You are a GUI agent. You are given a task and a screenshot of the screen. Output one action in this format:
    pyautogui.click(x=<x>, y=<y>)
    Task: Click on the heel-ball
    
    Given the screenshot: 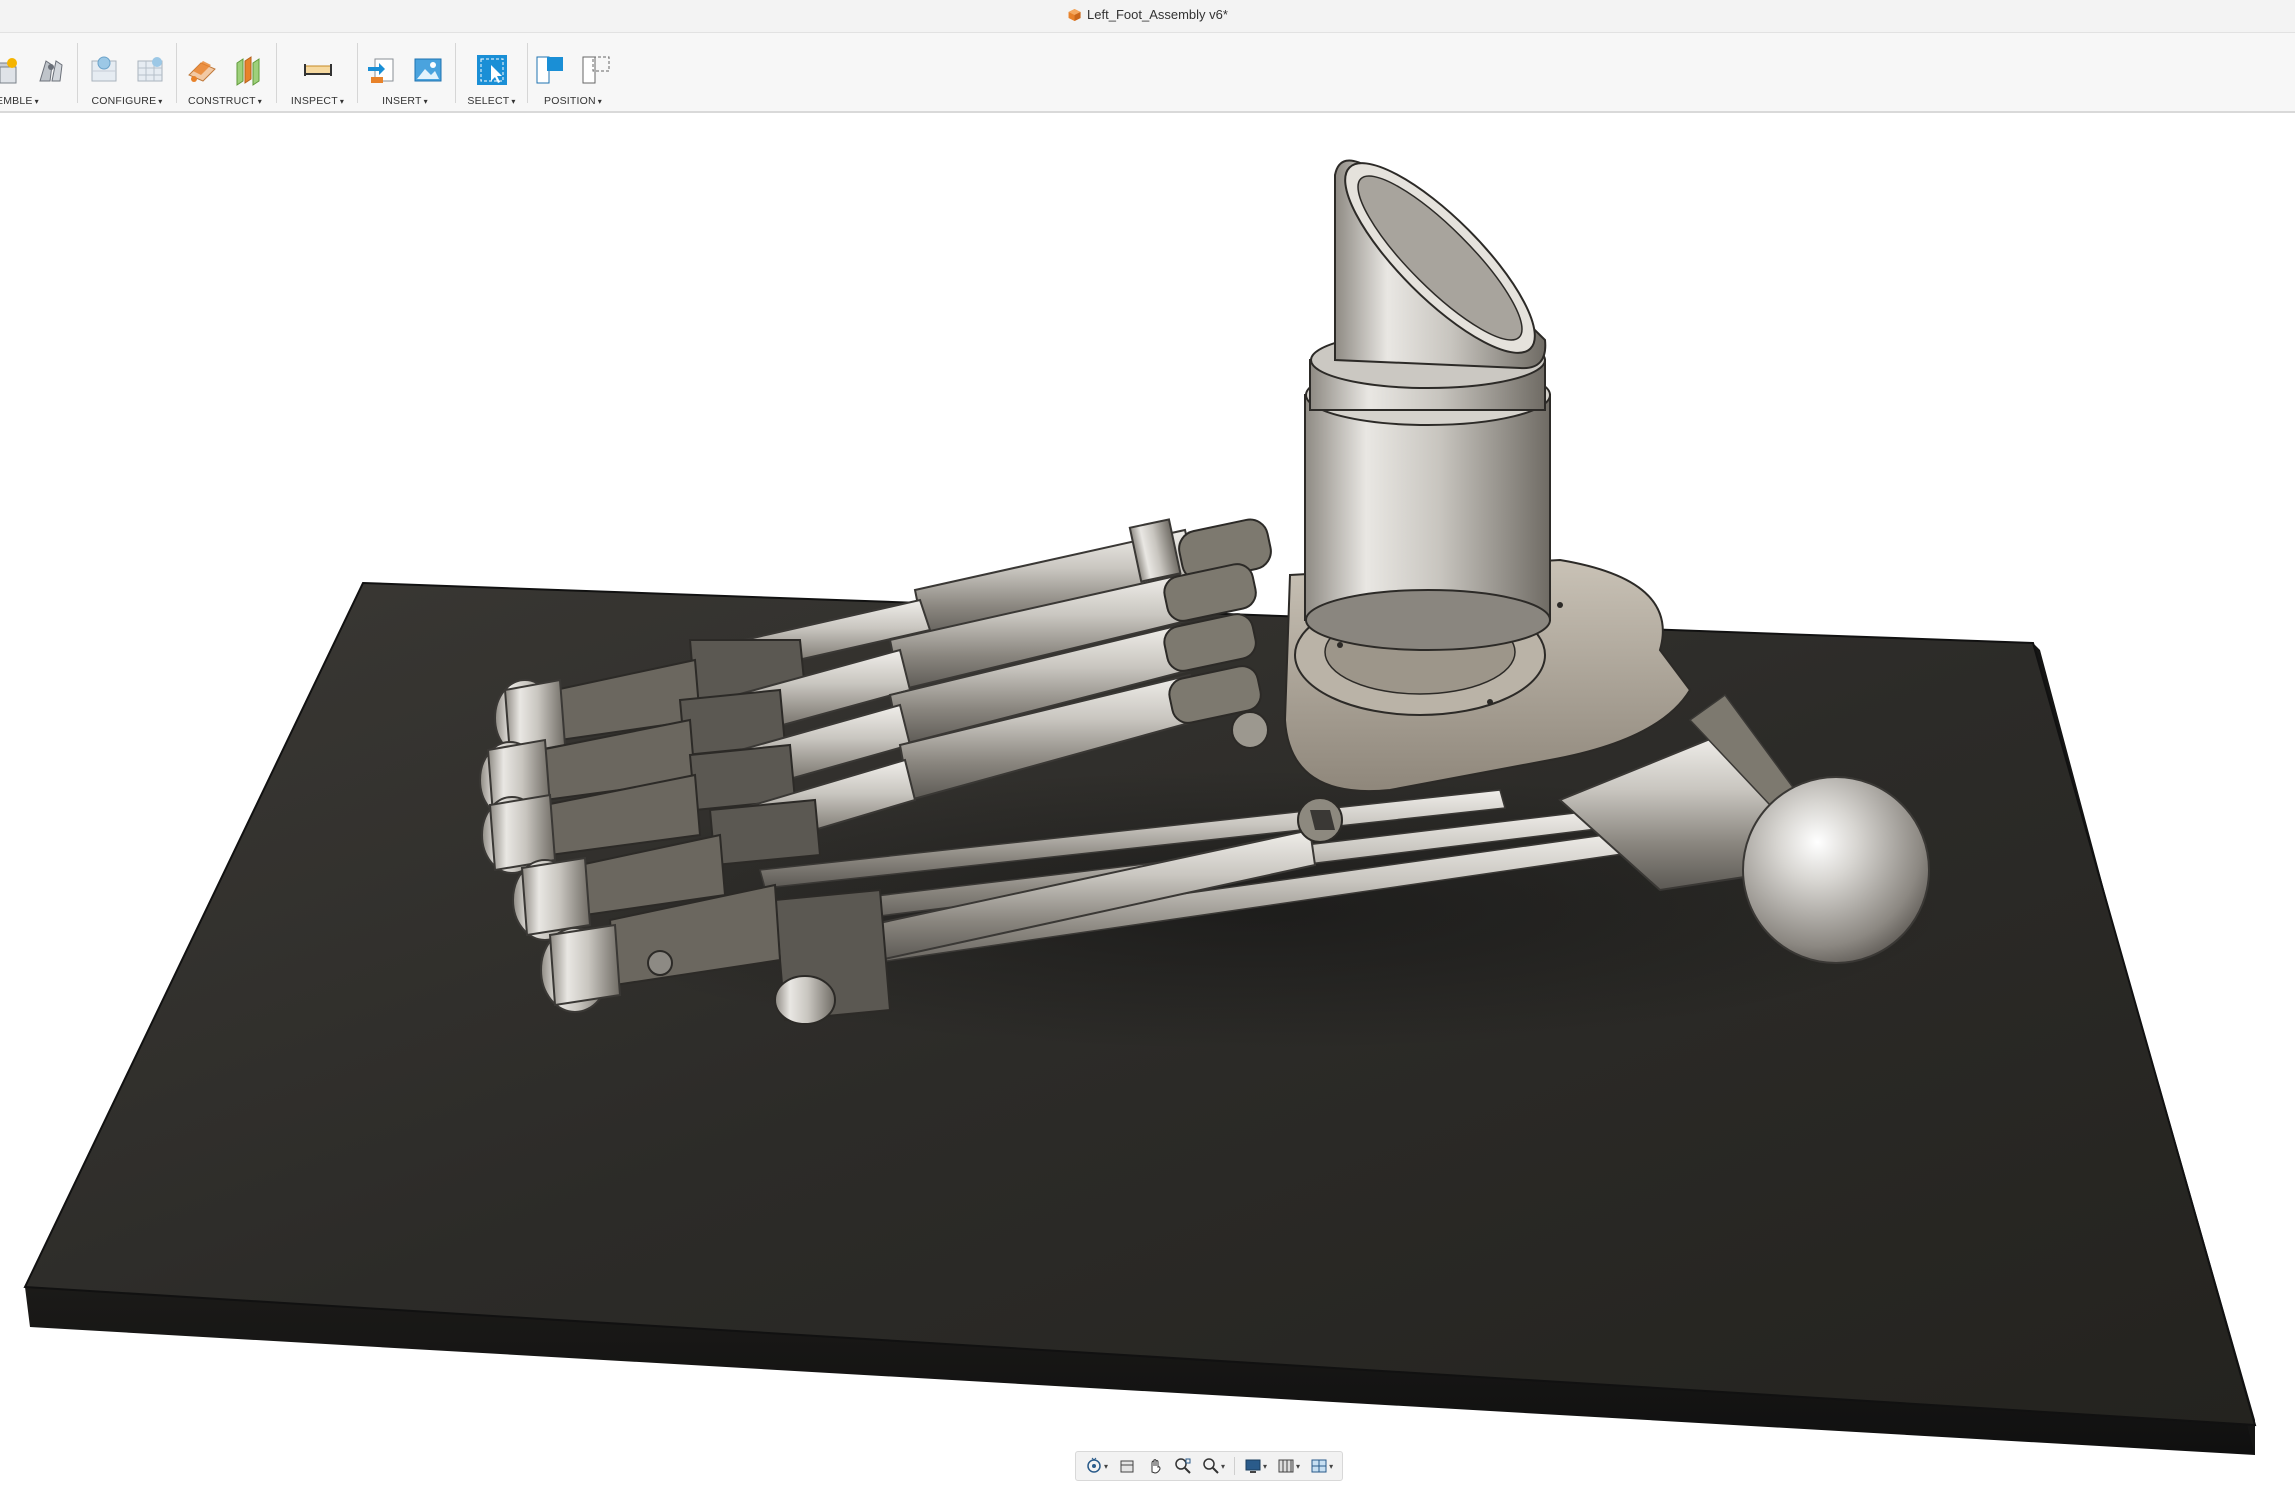 What is the action you would take?
    pyautogui.click(x=1836, y=870)
    